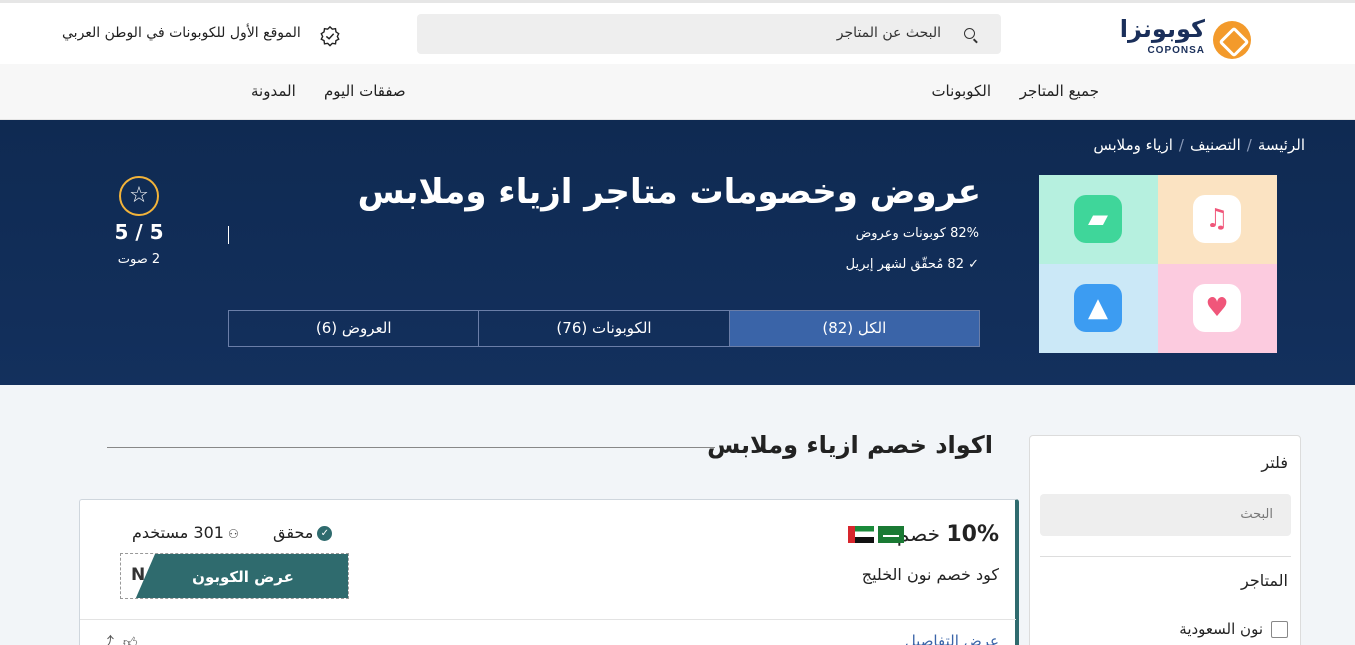  Describe the element at coordinates (1098, 308) in the screenshot. I see `navigation-arrow-icon: ▲` at that location.